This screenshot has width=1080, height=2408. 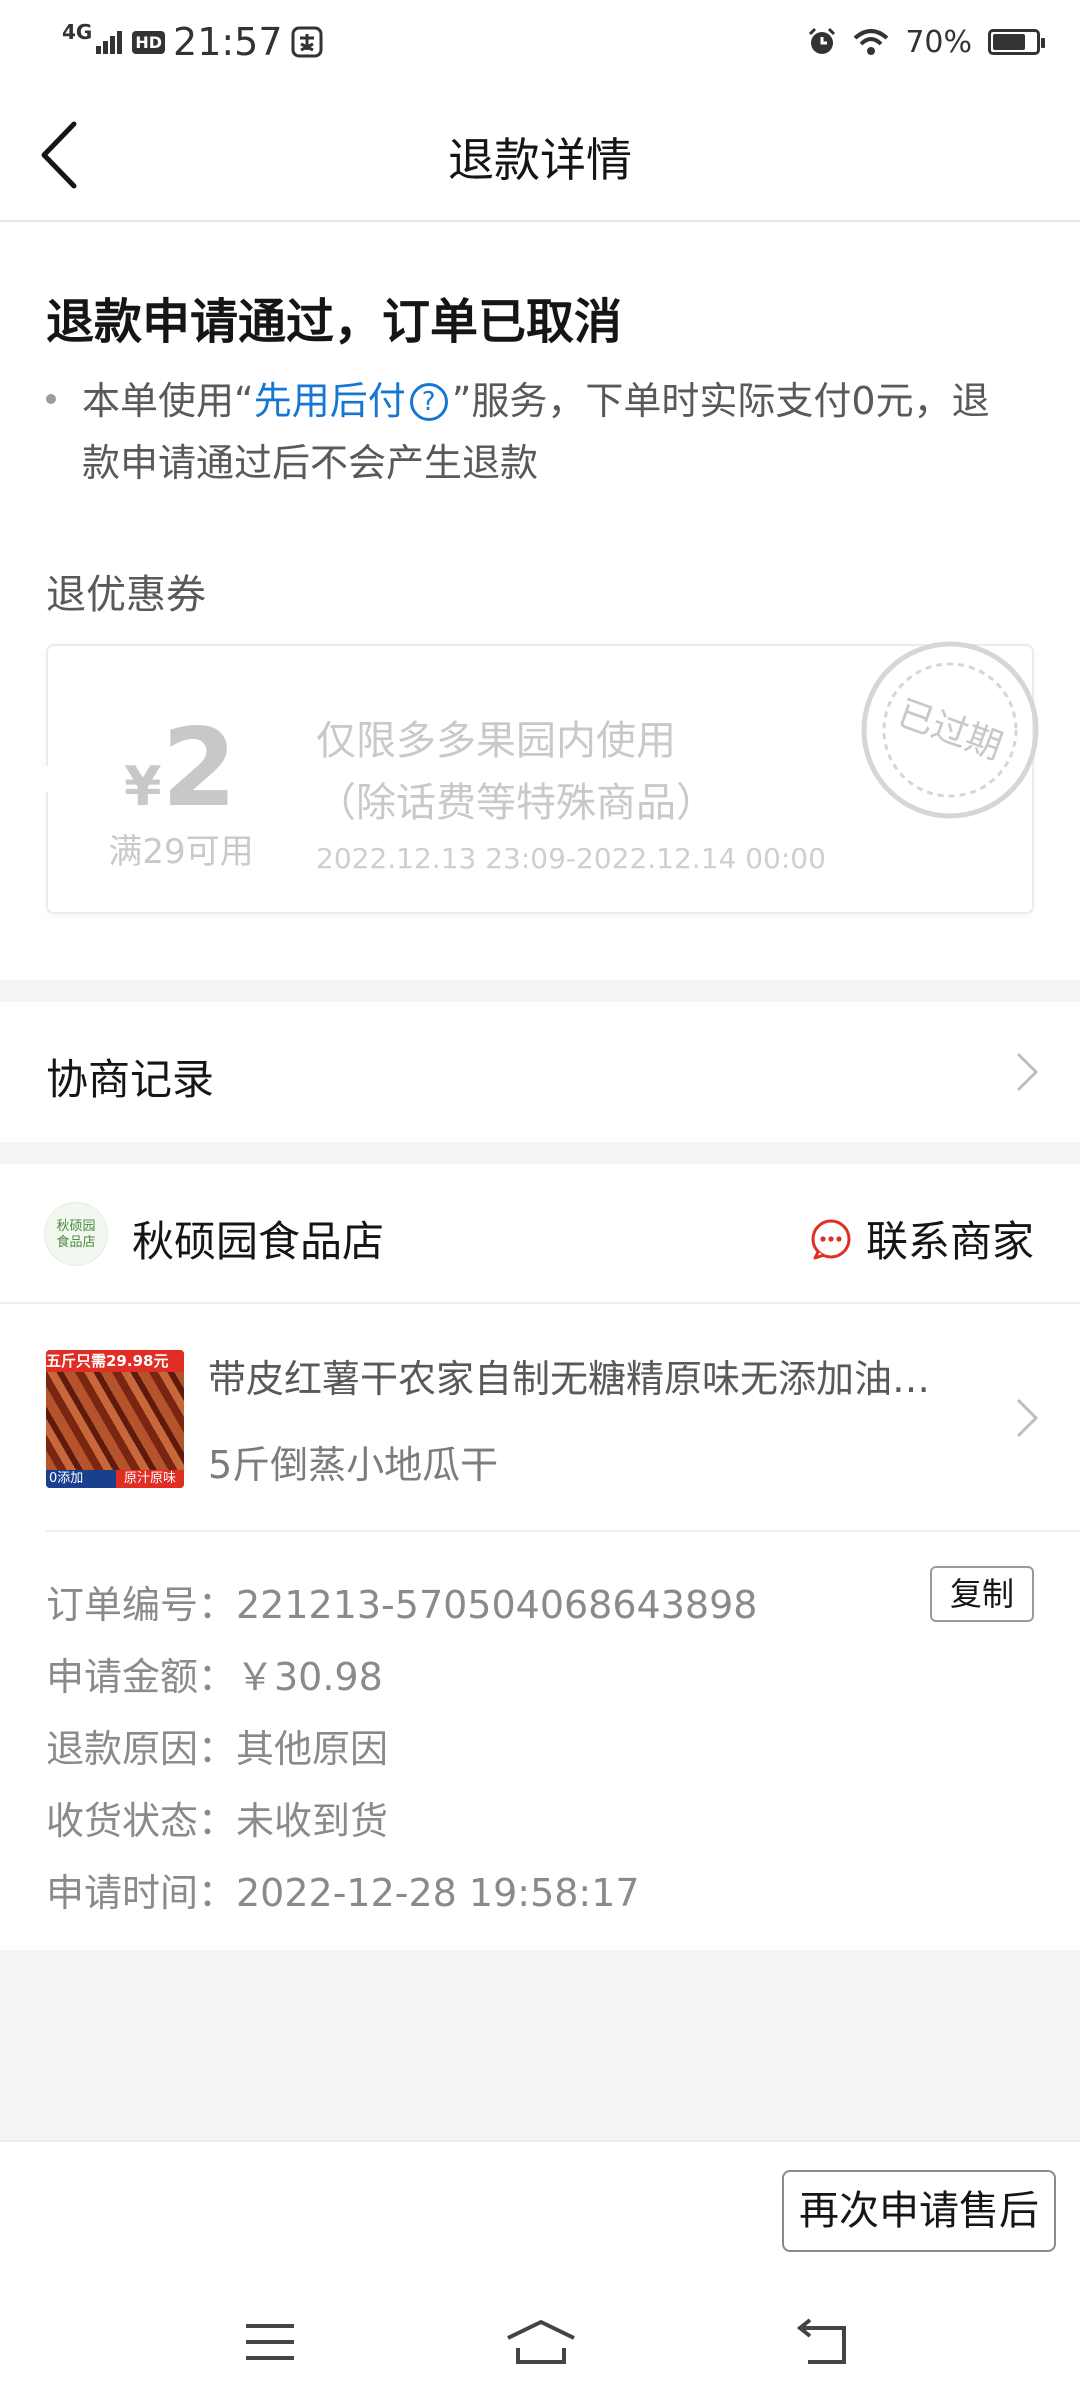 I want to click on product-thumbnail: 五斤只需29.98元 0添加 原汁原味, so click(x=115, y=1419).